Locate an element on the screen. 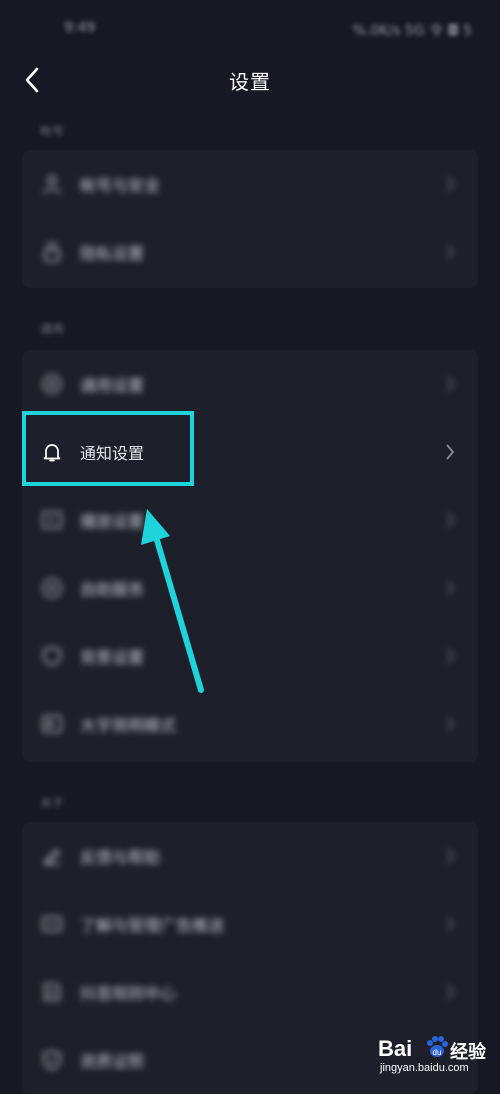 Image resolution: width=500 pixels, height=1094 pixels. settings-item-self-service: 自助服务 is located at coordinates (250, 588).